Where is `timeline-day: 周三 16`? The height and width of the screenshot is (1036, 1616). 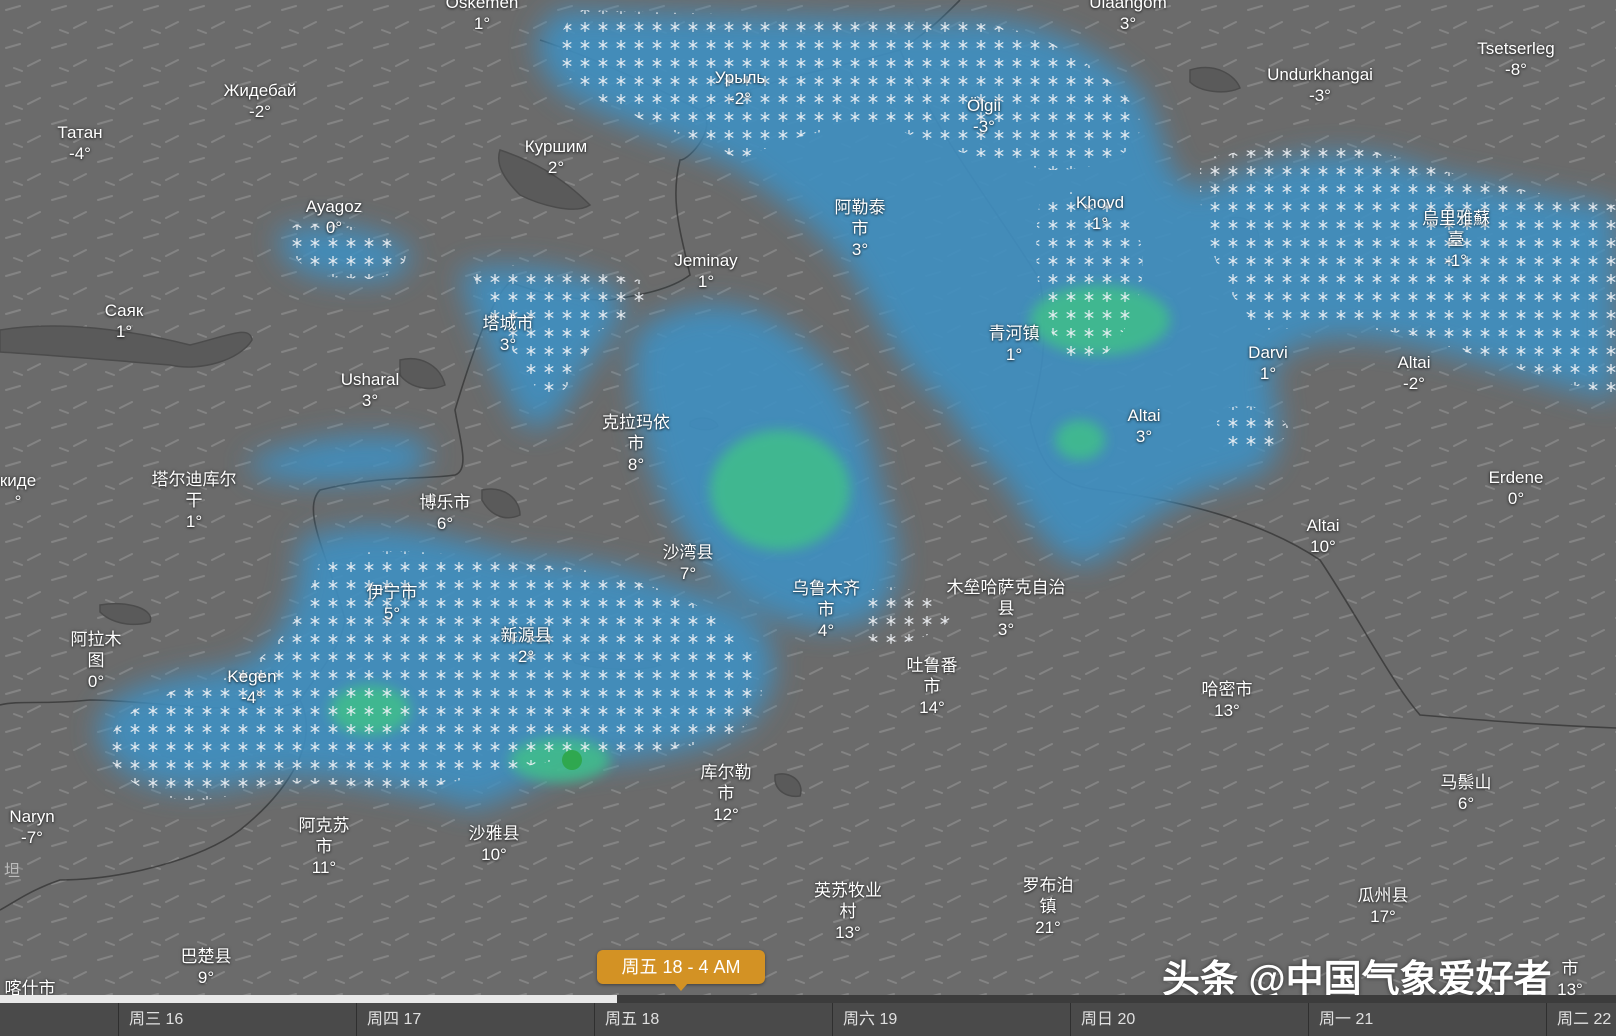
timeline-day: 周三 16 is located at coordinates (237, 1019).